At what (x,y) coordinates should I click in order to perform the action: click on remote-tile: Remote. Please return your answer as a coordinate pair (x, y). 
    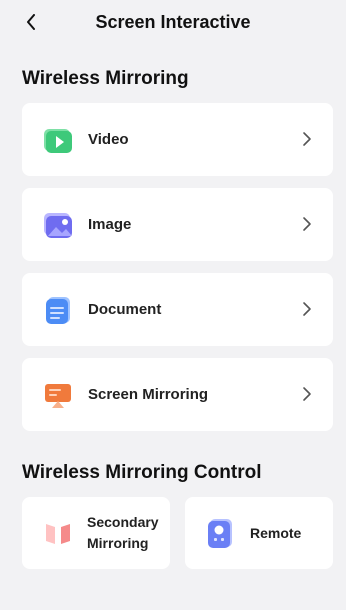
    Looking at the image, I should click on (259, 533).